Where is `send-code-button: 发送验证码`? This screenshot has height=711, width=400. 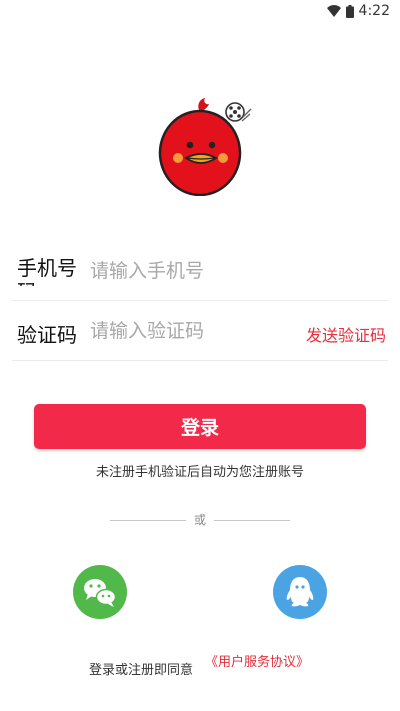
send-code-button: 发送验证码 is located at coordinates (346, 334).